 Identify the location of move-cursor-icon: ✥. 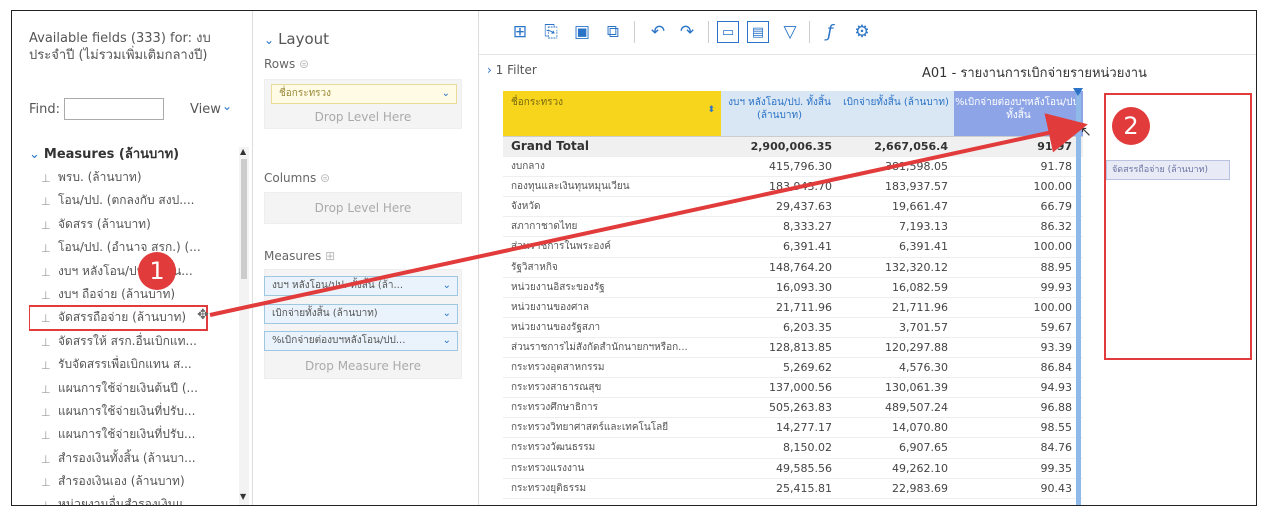
(203, 315).